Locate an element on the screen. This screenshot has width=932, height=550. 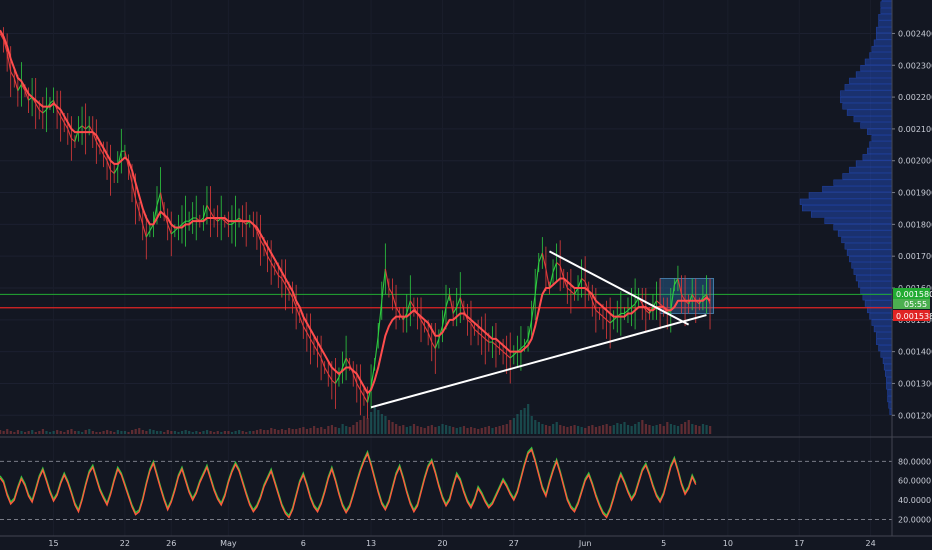
time-tick-label: Jun is located at coordinates (585, 543).